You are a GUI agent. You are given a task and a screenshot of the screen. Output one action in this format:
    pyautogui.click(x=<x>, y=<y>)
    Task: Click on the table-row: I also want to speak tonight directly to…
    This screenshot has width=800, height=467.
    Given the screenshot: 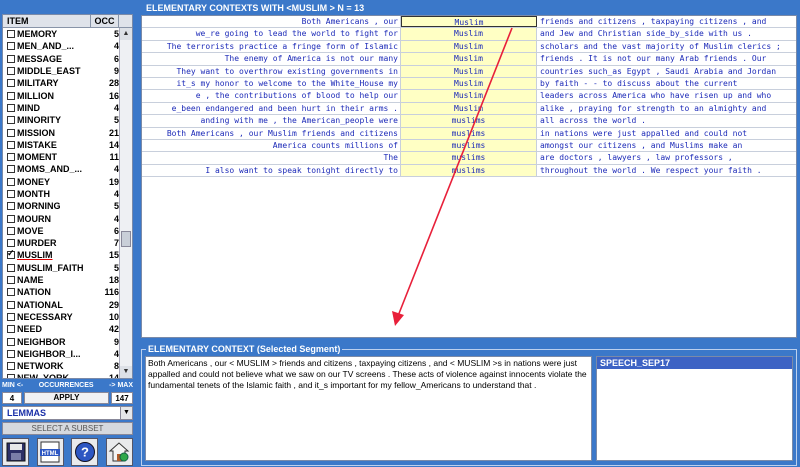 What is the action you would take?
    pyautogui.click(x=469, y=171)
    